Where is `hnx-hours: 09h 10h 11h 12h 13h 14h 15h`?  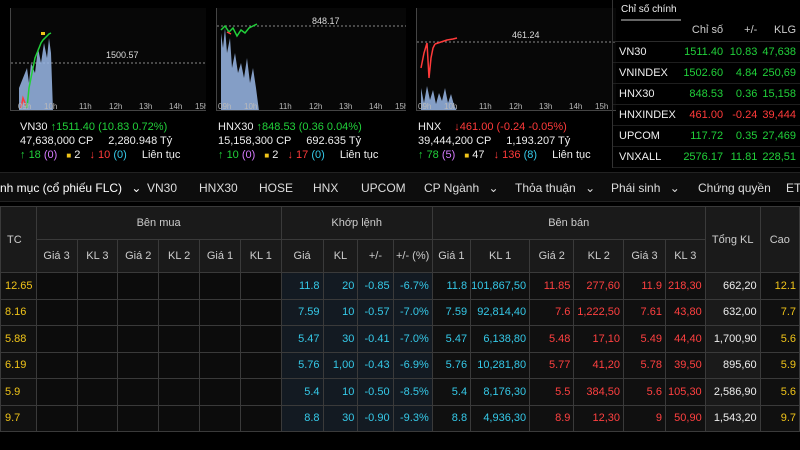 hnx-hours: 09h 10h 11h 12h 13h 14h 15h is located at coordinates (513, 106).